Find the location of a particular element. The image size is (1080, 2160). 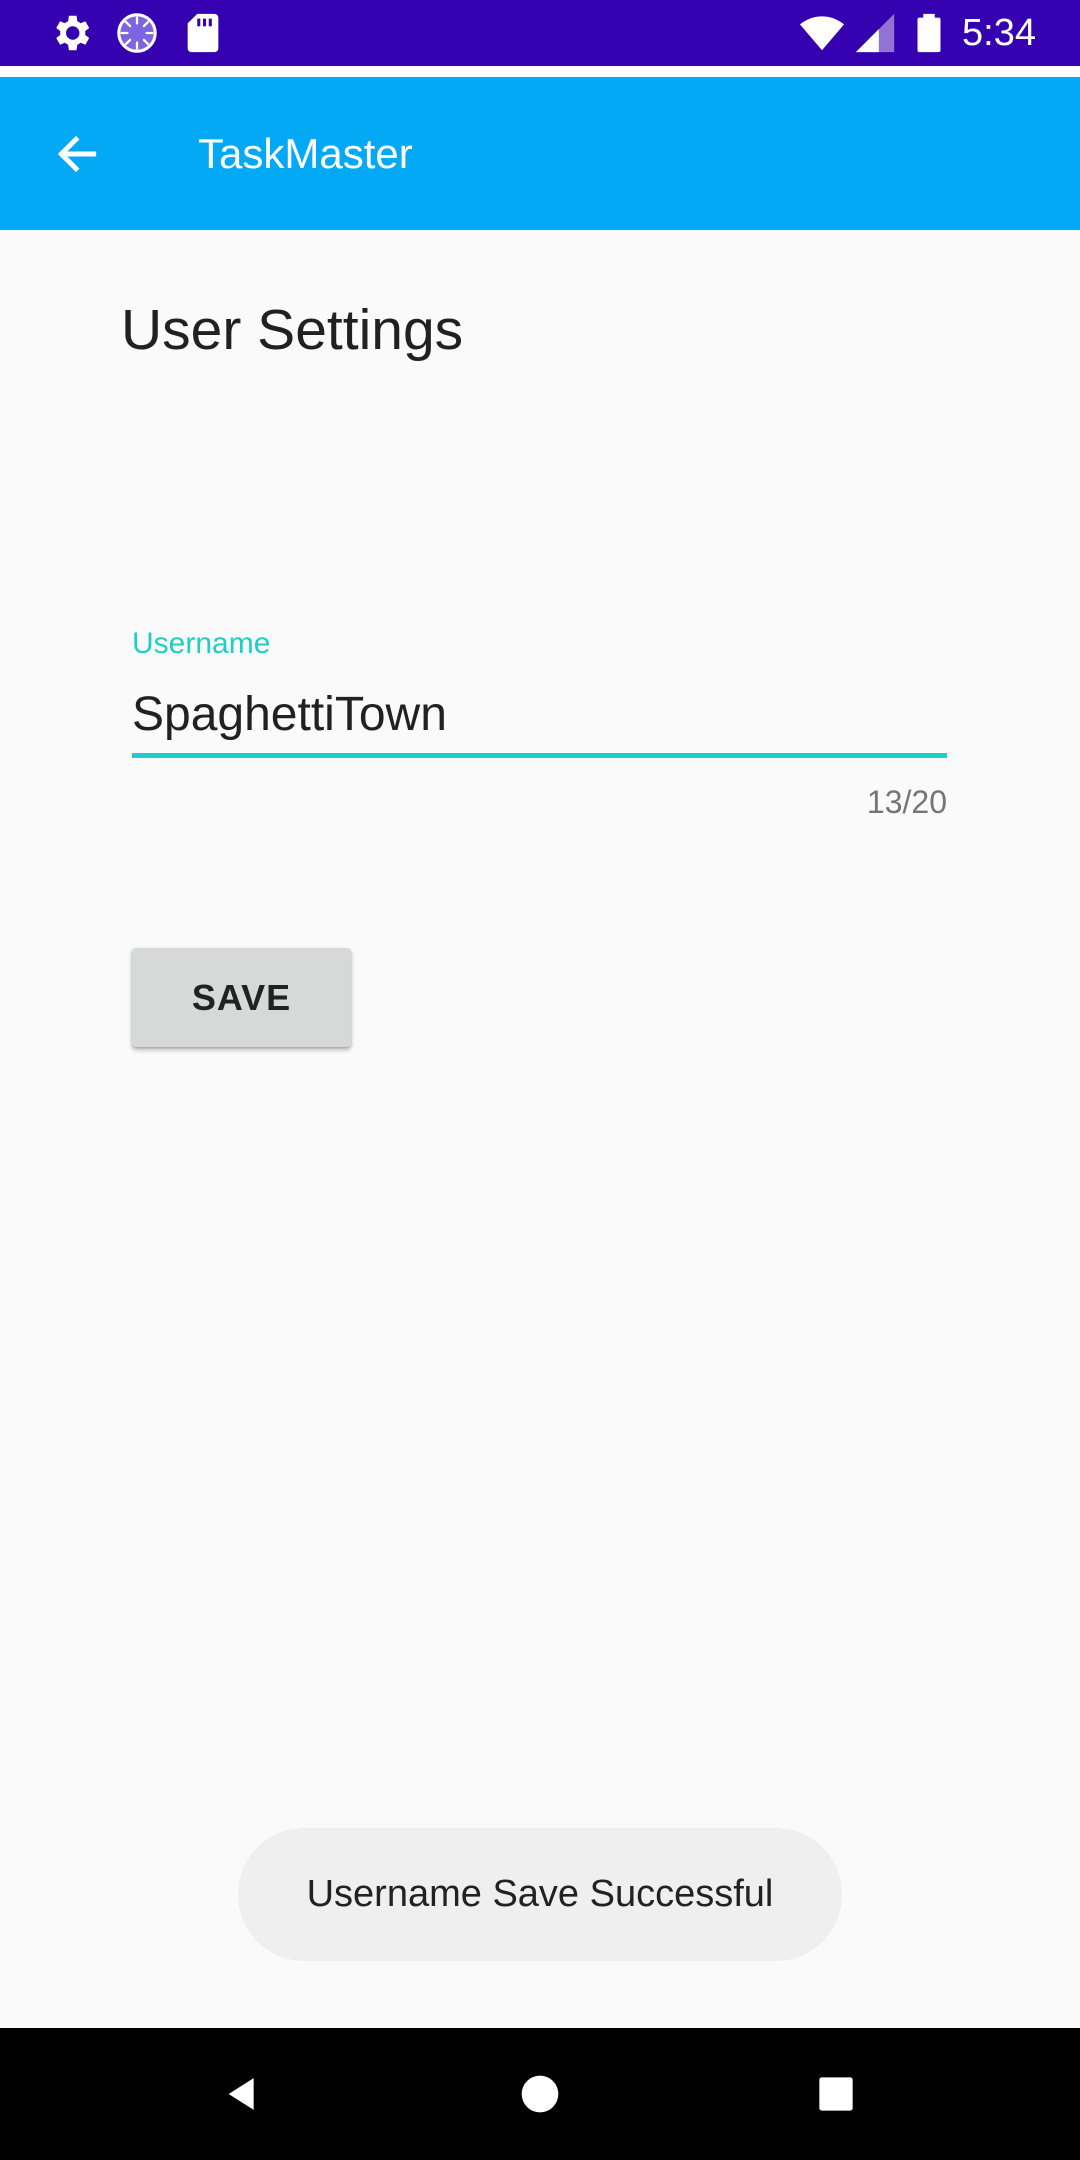

username-underline is located at coordinates (539, 755).